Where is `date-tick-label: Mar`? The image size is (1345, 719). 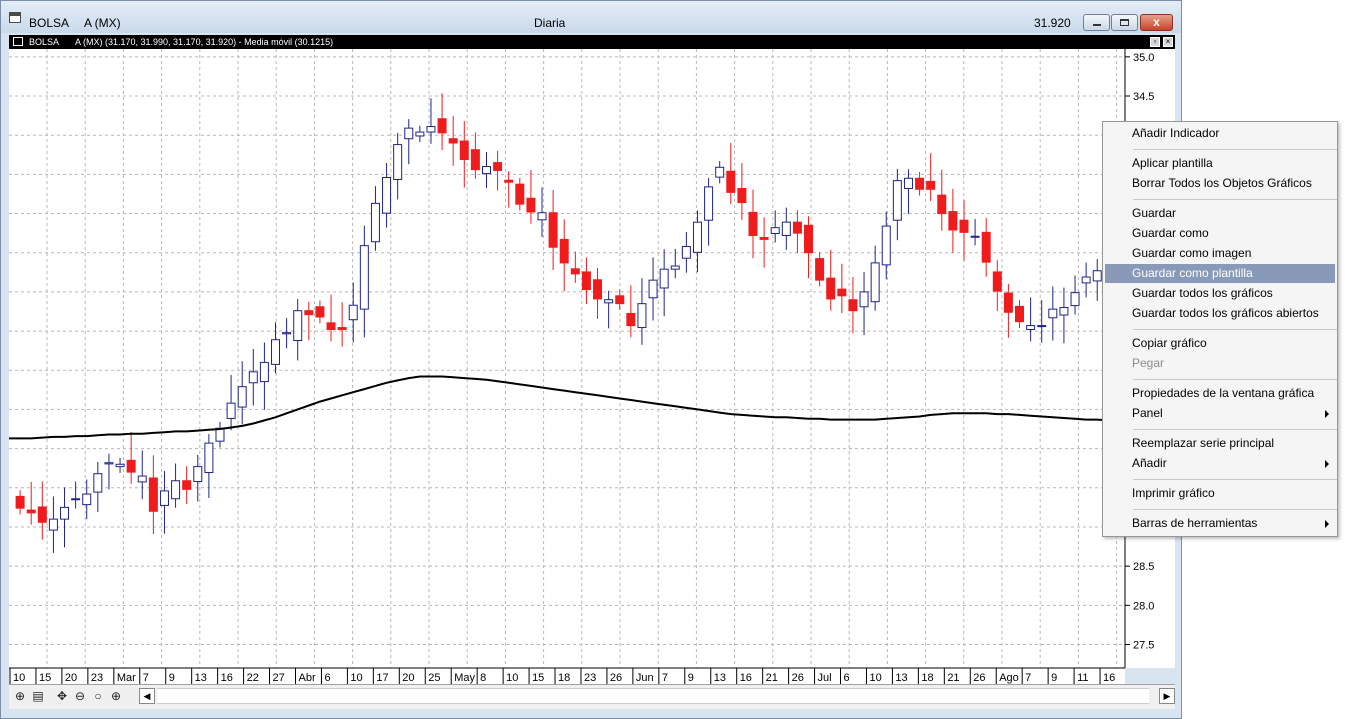
date-tick-label: Mar is located at coordinates (126, 678).